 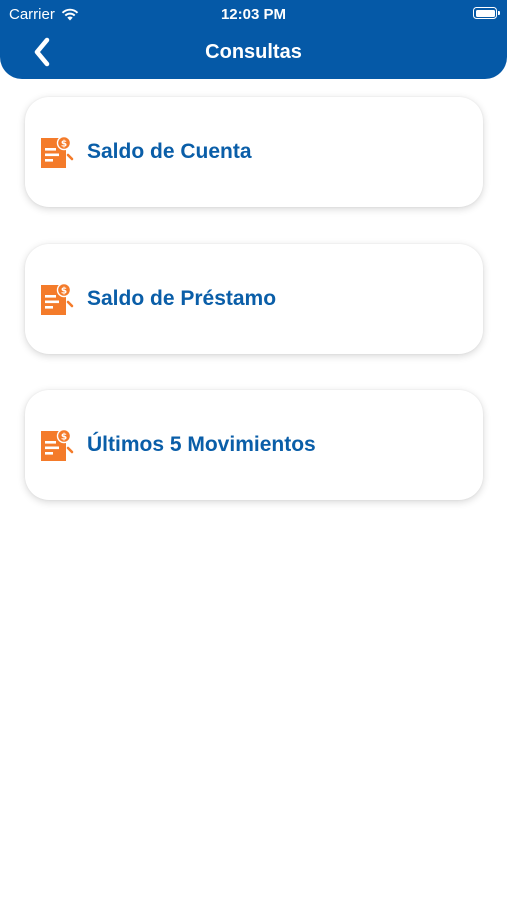 What do you see at coordinates (182, 298) in the screenshot?
I see `menu-item-label: Saldo de Préstamo` at bounding box center [182, 298].